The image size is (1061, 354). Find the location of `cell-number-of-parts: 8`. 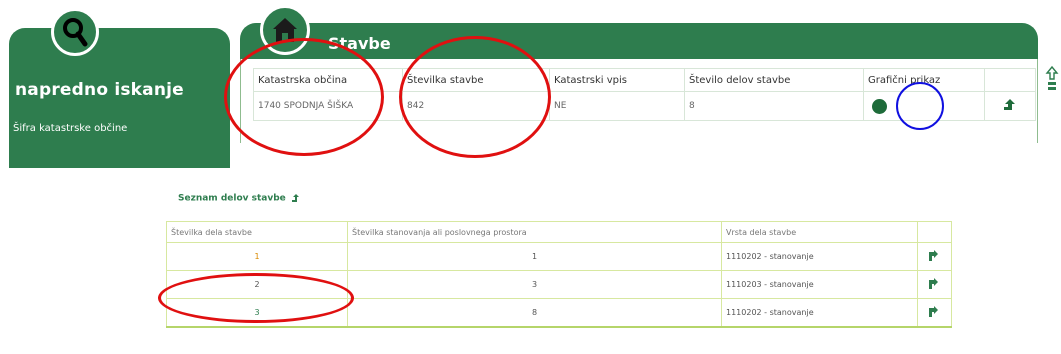

cell-number-of-parts: 8 is located at coordinates (774, 106).